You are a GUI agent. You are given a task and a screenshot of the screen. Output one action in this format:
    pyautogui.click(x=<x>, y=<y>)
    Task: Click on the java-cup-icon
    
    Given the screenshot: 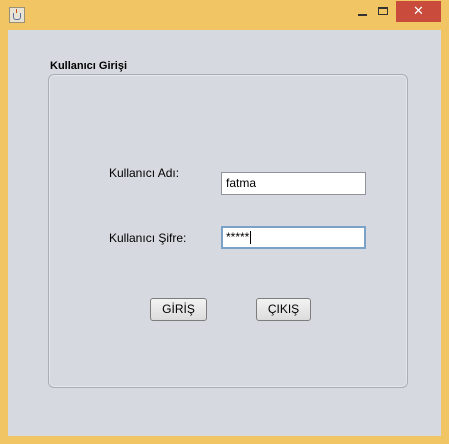 What is the action you would take?
    pyautogui.click(x=17, y=15)
    